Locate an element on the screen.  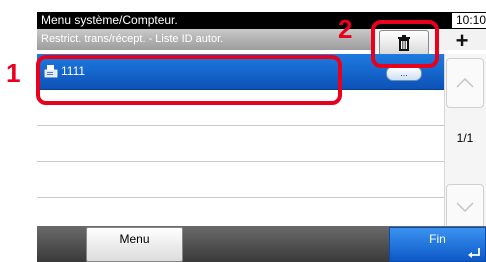
fin-button: Fin is located at coordinates (437, 244).